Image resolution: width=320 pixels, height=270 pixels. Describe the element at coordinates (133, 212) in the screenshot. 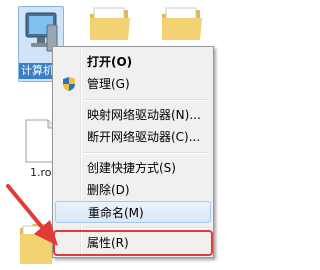

I see `menu-item-rename: 重命名(M)` at that location.